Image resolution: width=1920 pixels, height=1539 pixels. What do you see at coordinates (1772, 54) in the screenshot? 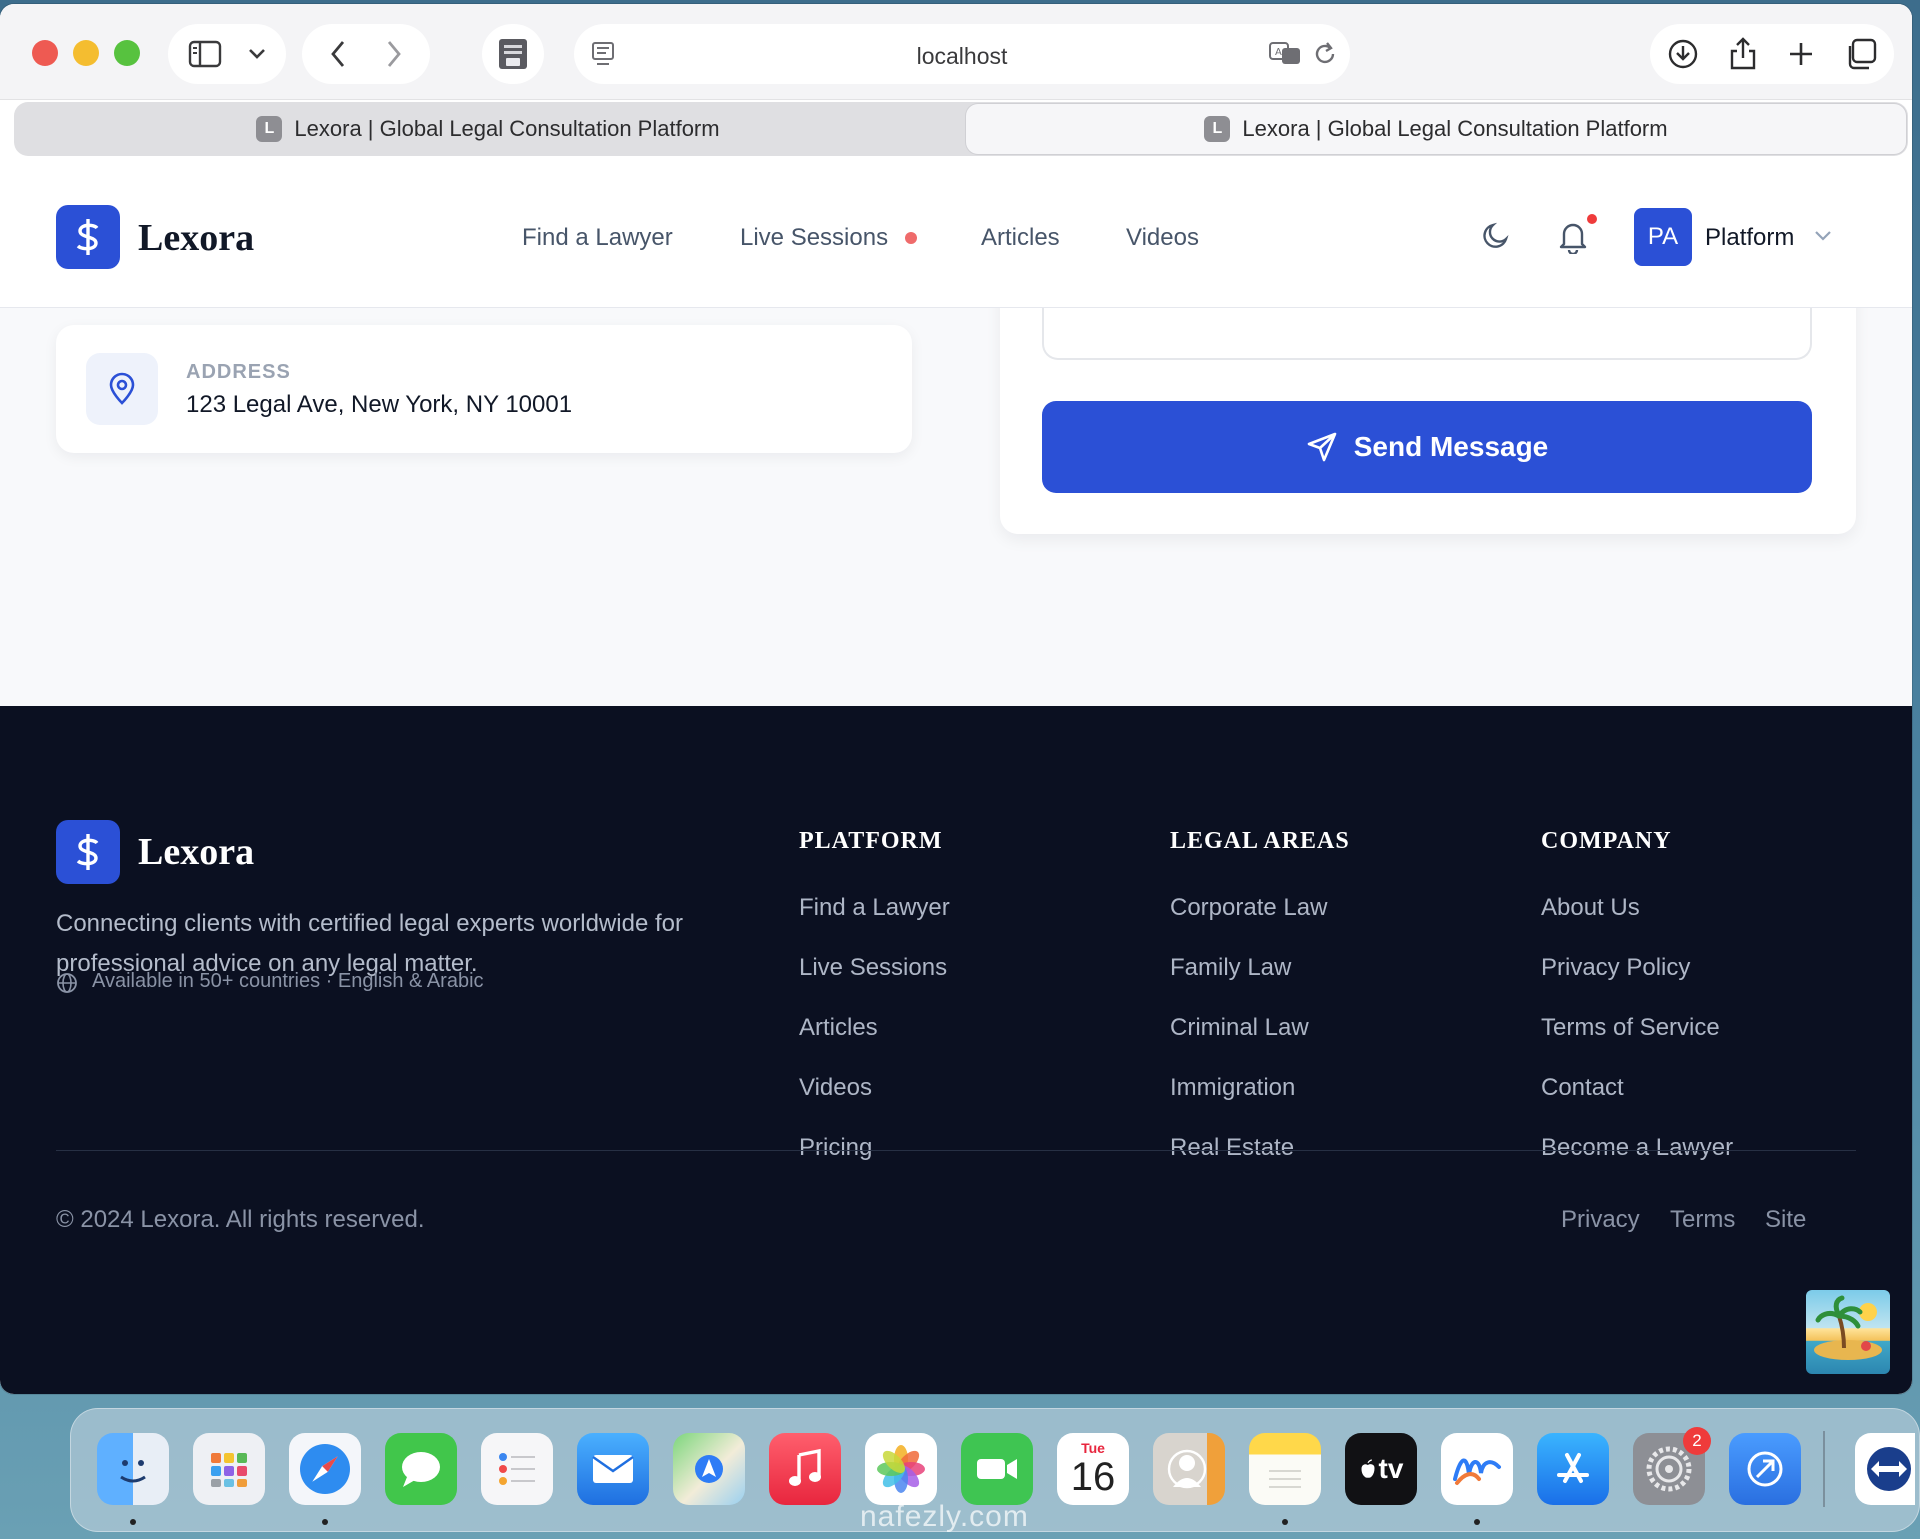
I see `toolbar-actions-group` at bounding box center [1772, 54].